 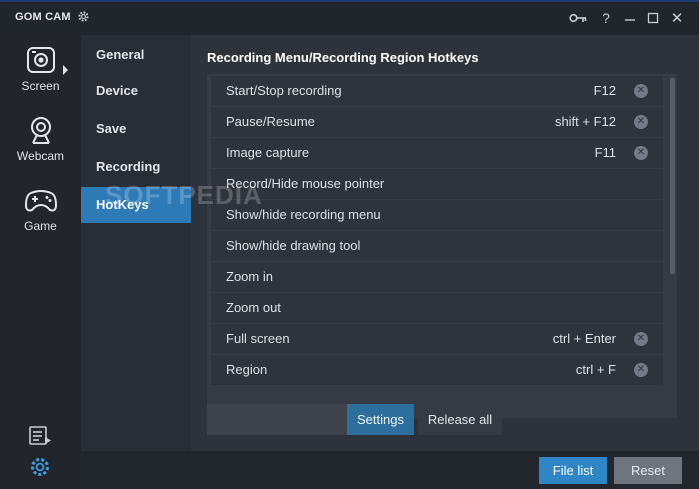 What do you see at coordinates (65, 70) in the screenshot?
I see `expand-arrow-icon` at bounding box center [65, 70].